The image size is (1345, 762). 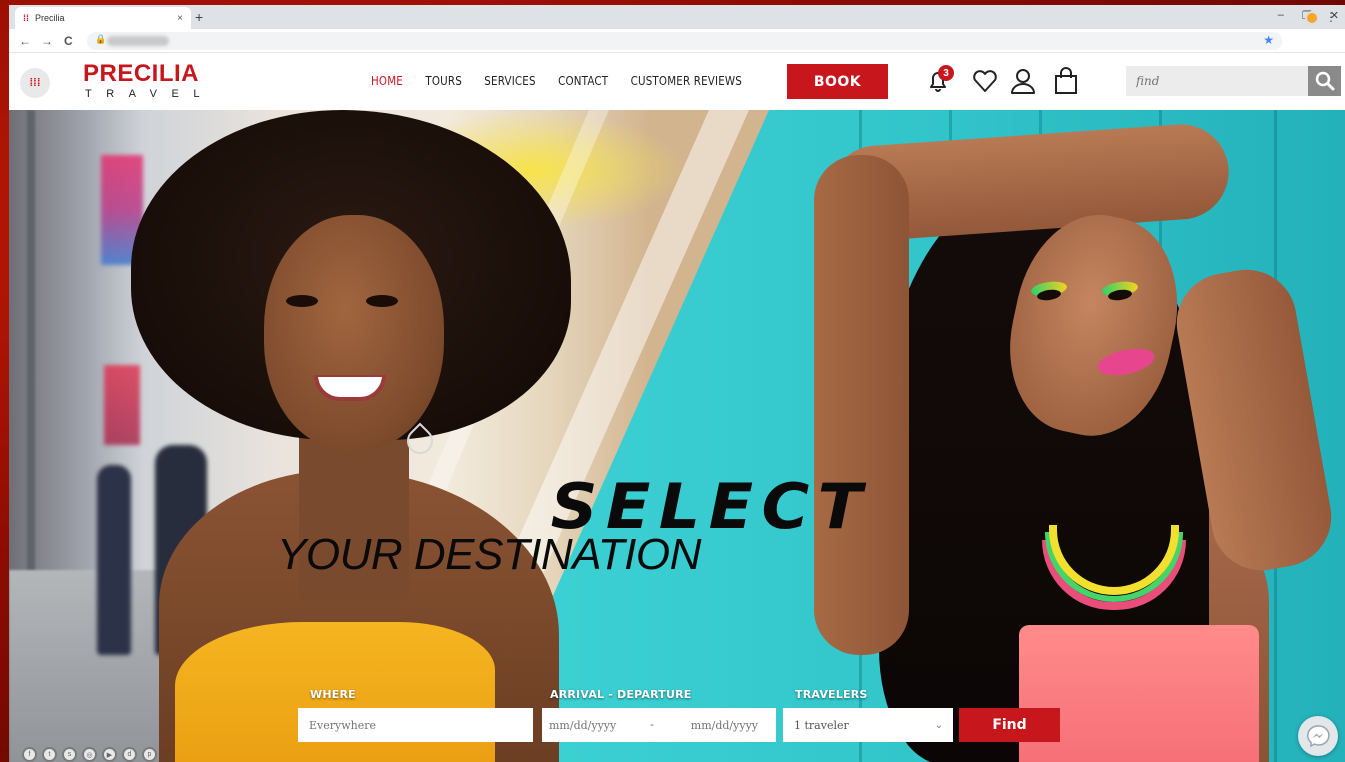 I want to click on travelers-select: 1 traveler ⌄, so click(x=868, y=725).